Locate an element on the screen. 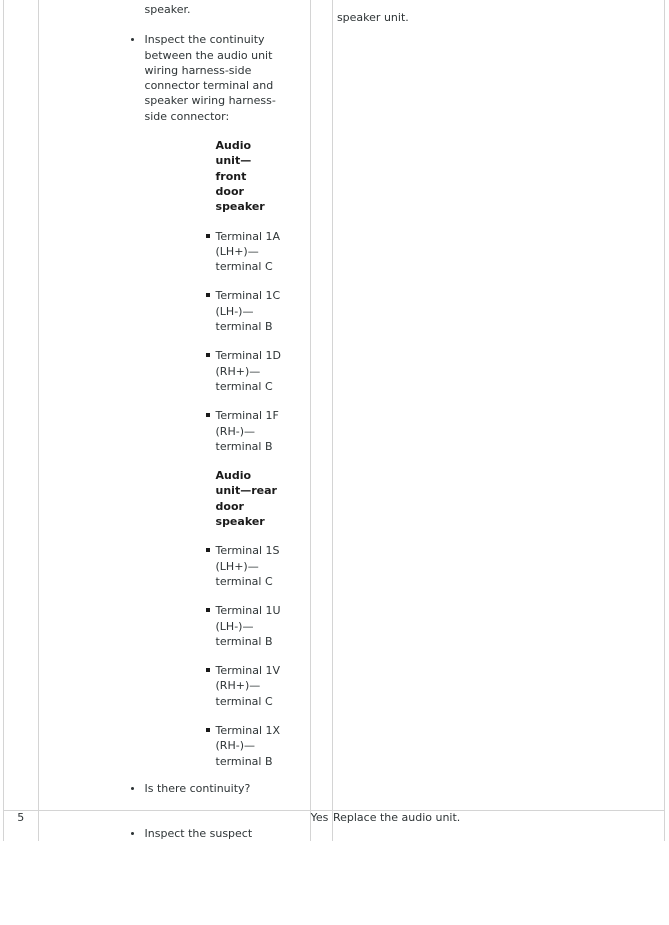 This screenshot has height=925, width=669. list-item-terminal: Terminal 1U (LH-)—terminal B is located at coordinates (227, 626).